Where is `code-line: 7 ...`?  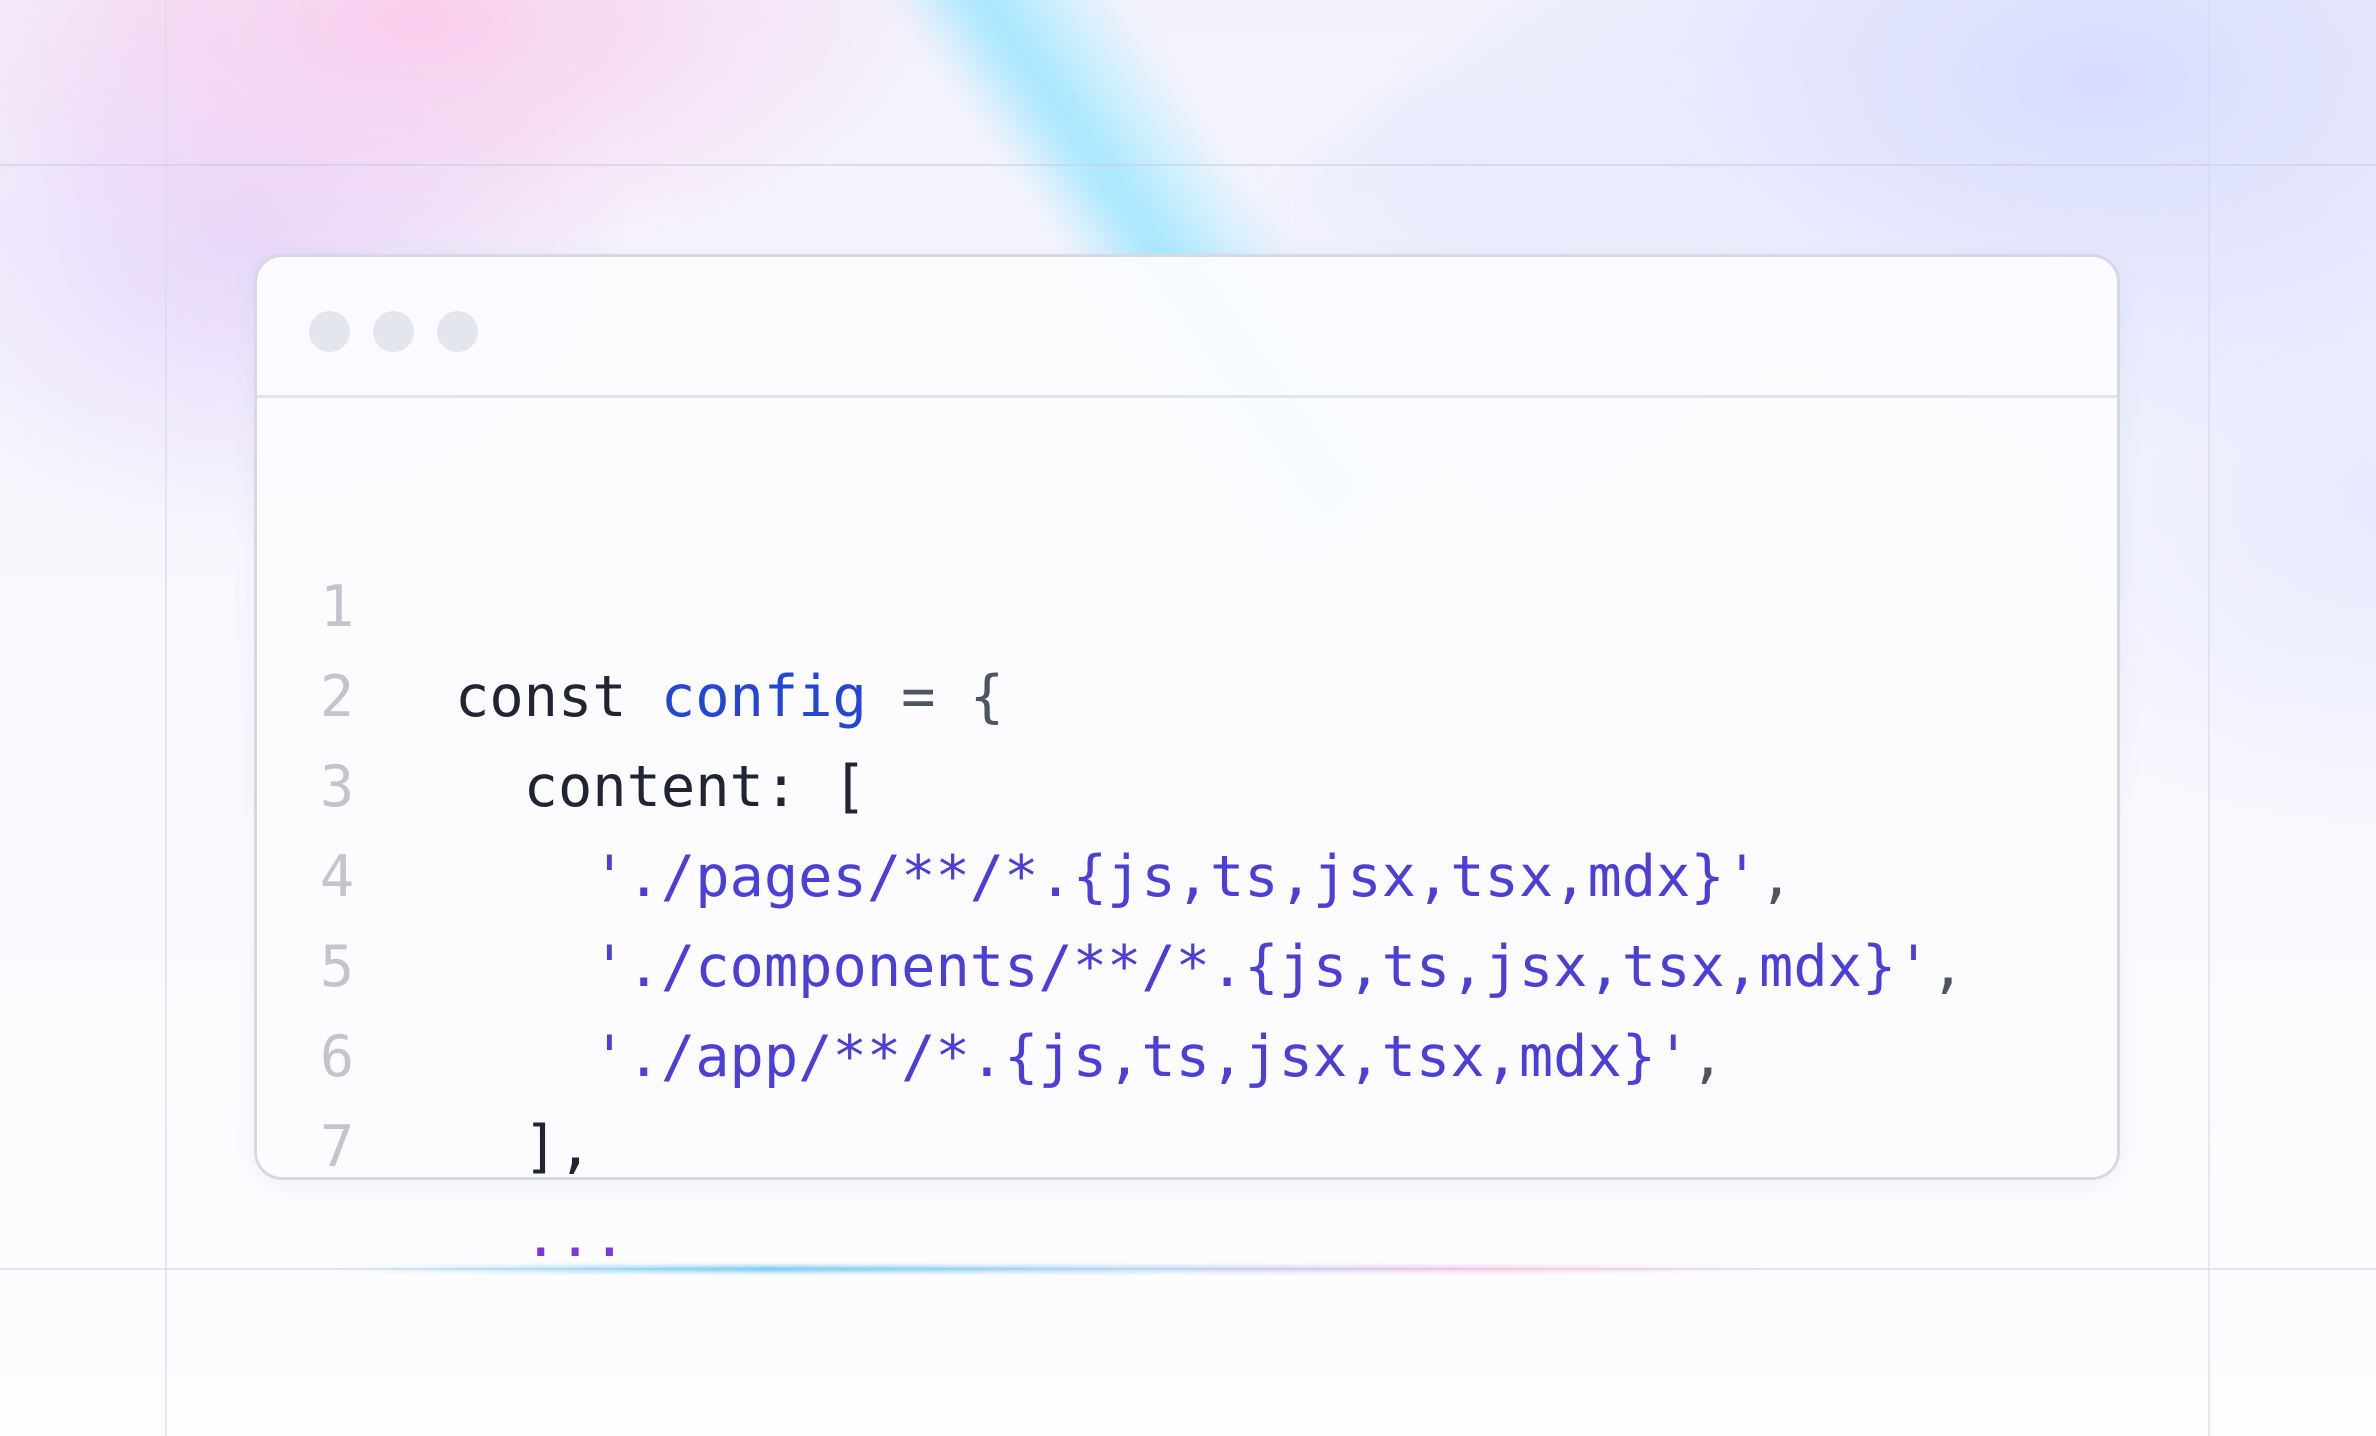 code-line: 7 ... is located at coordinates (1187, 1141).